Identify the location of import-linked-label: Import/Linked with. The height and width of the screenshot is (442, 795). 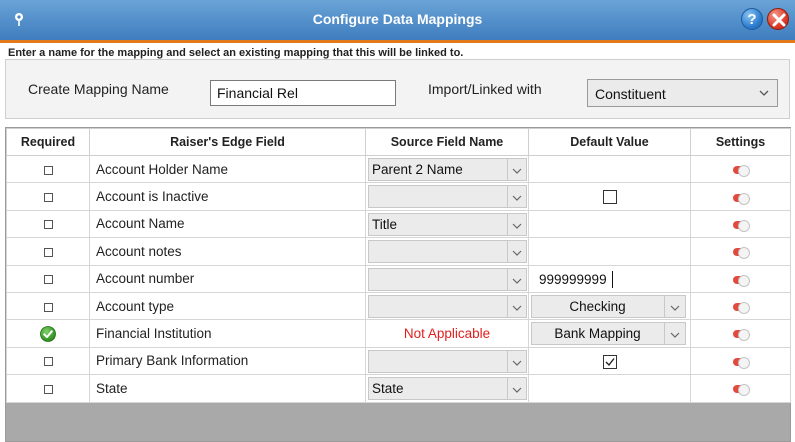
(485, 89).